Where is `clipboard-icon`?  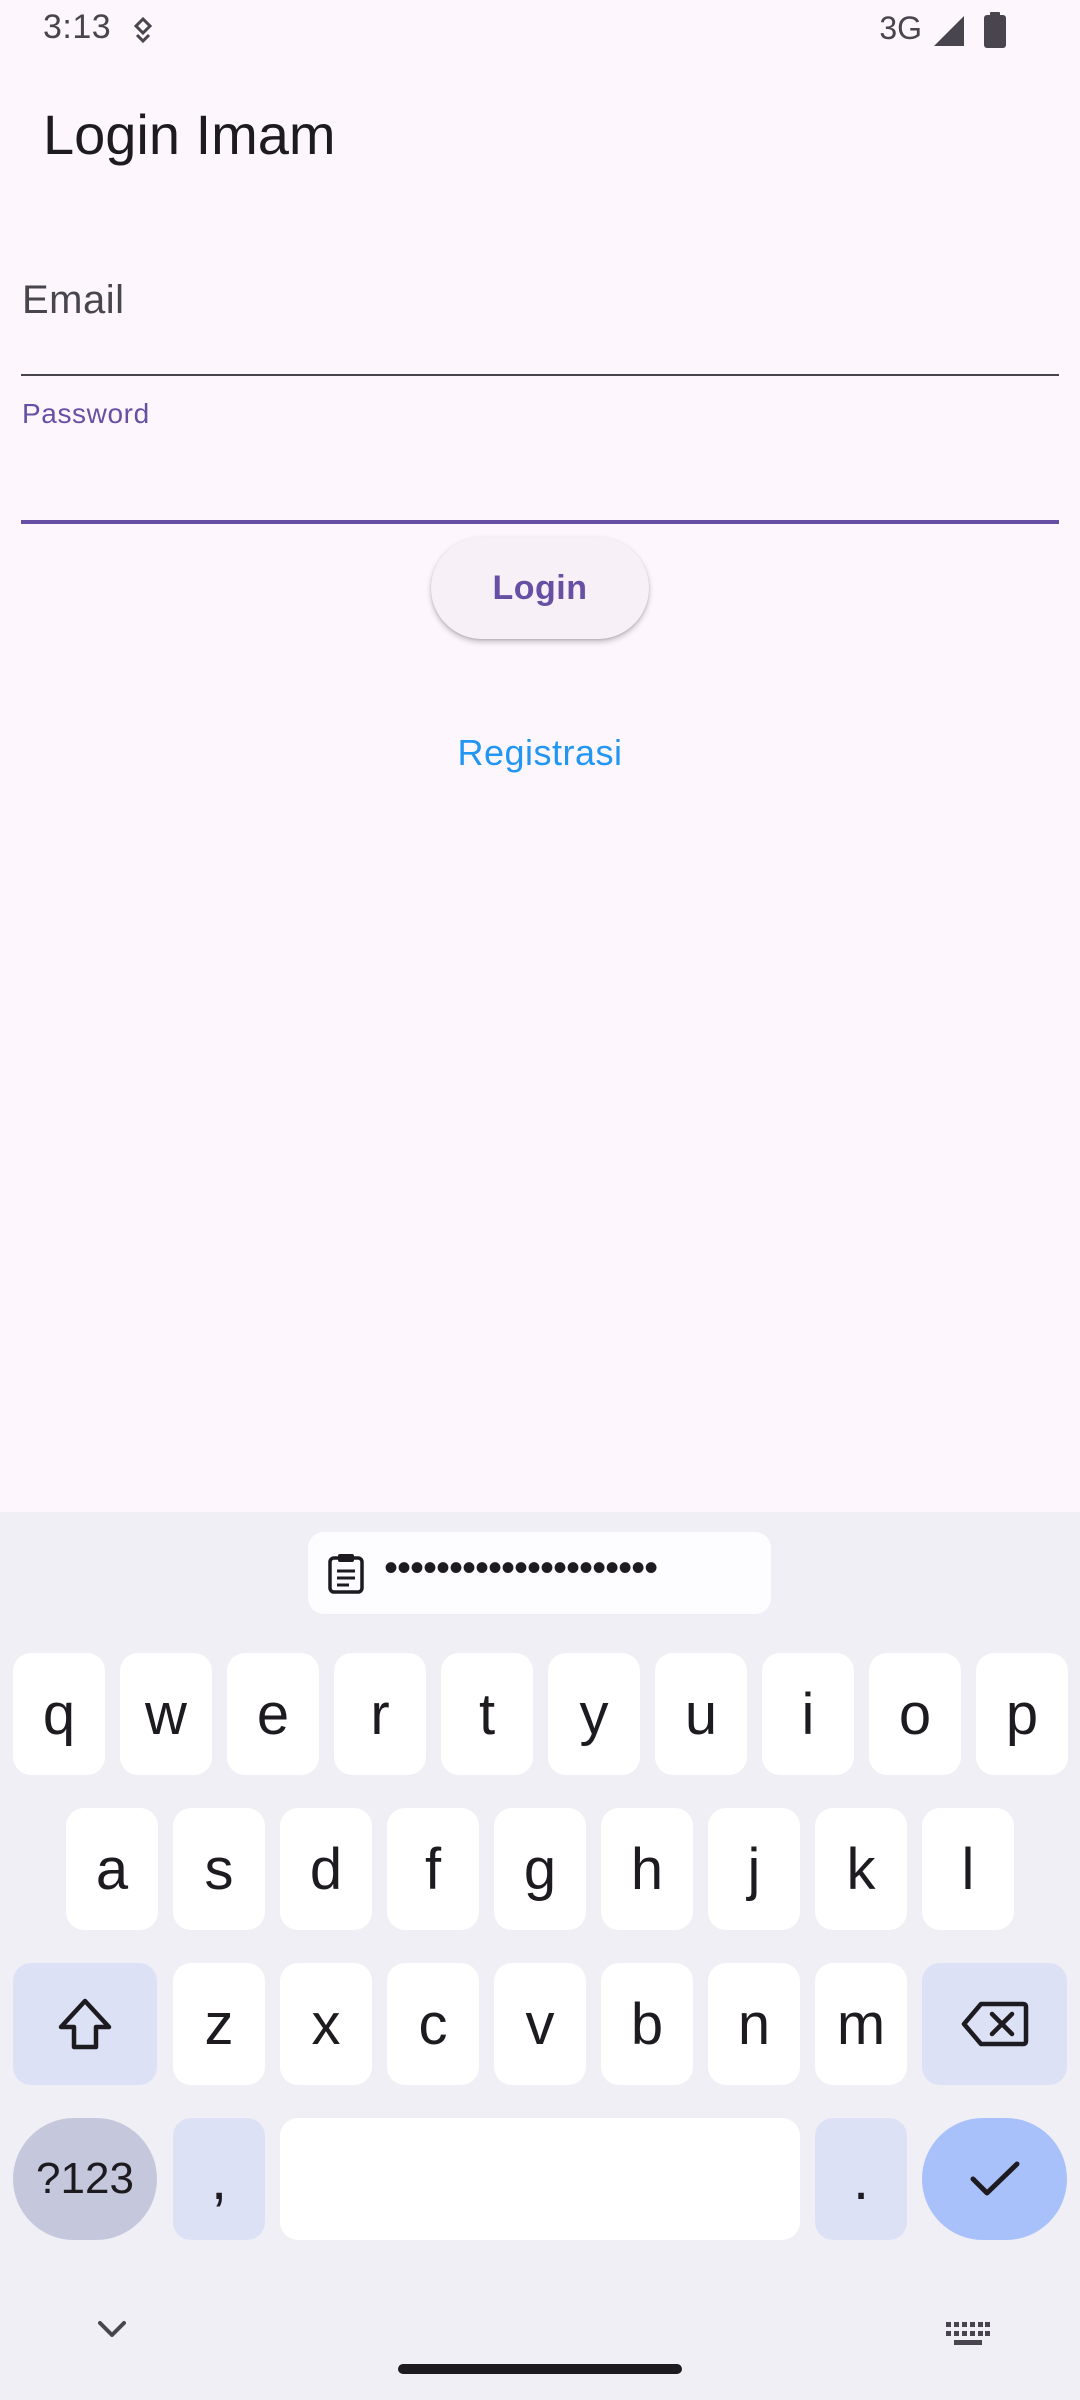 clipboard-icon is located at coordinates (346, 1574).